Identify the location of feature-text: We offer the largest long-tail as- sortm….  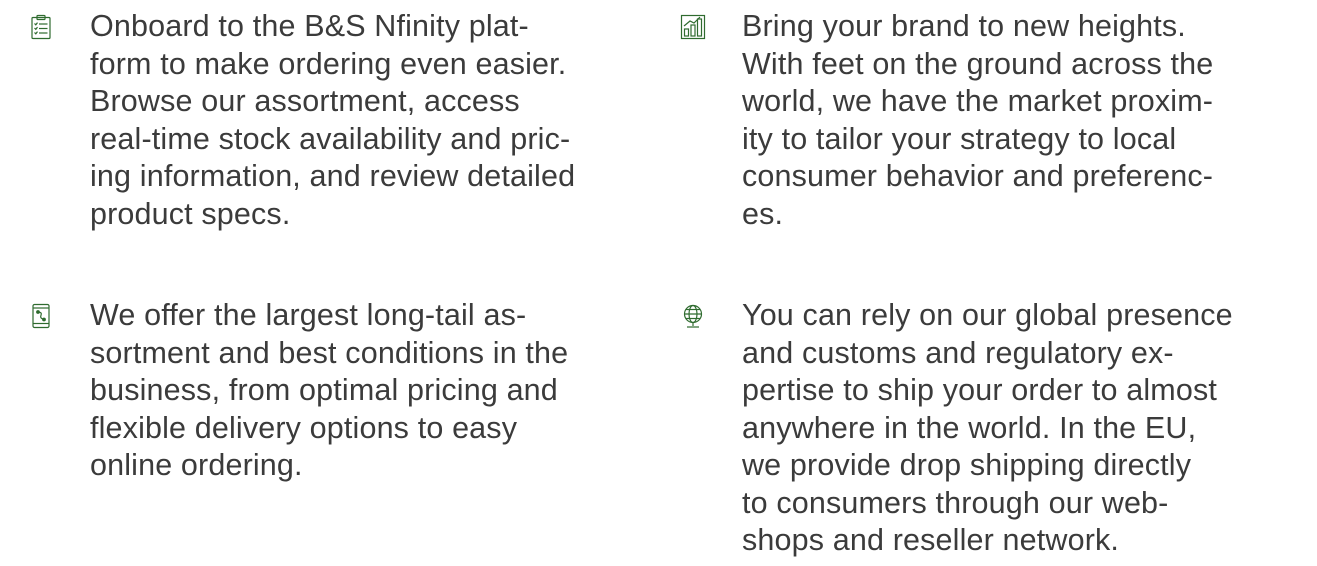
(329, 390).